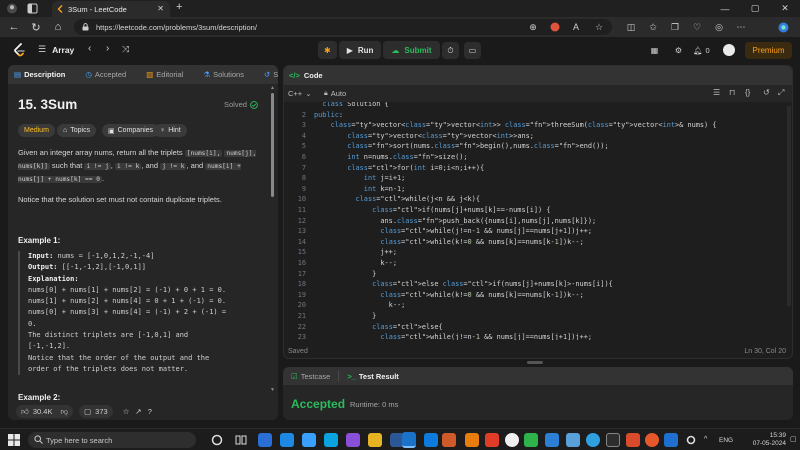 The width and height of the screenshot is (800, 450). I want to click on workspaces-icon, so click(32, 8).